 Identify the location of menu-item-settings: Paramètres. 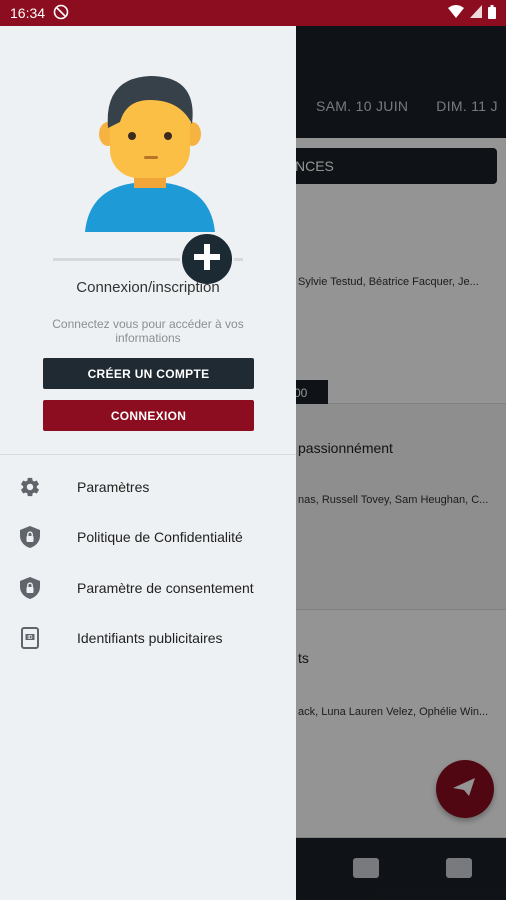
(148, 487).